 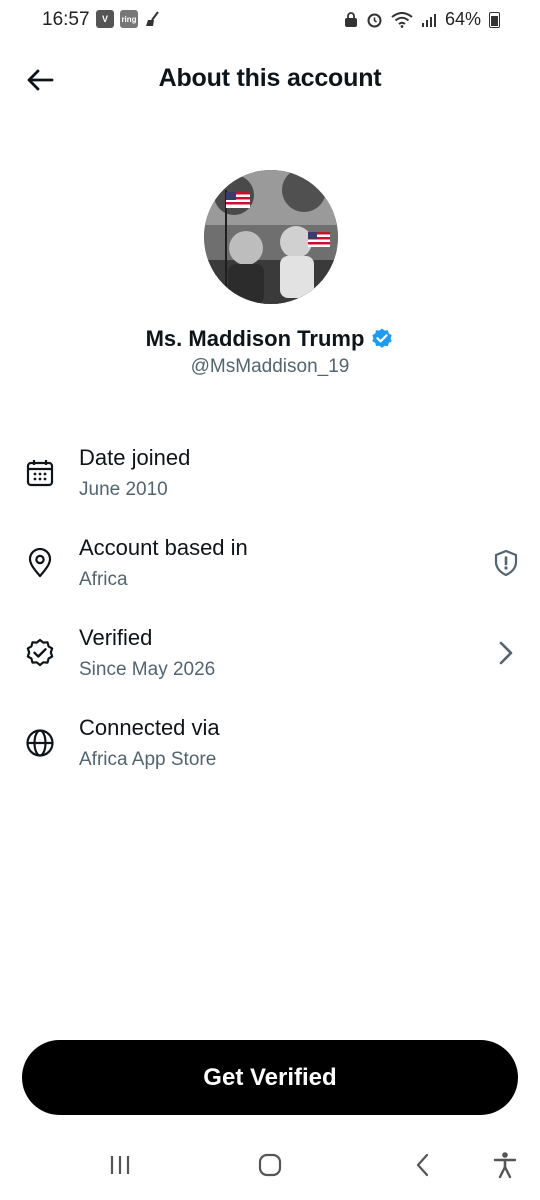 I want to click on lock-icon, so click(x=350, y=19).